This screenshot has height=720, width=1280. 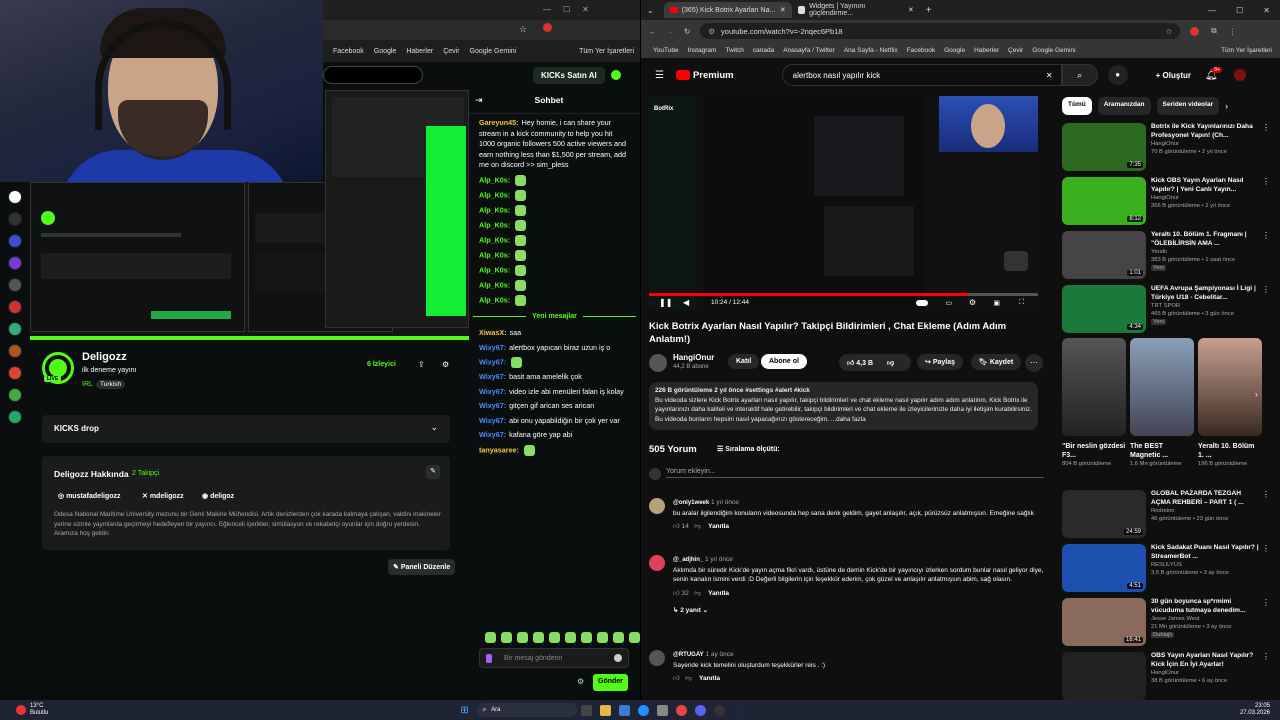 What do you see at coordinates (856, 10) in the screenshot?
I see `tab-widgets: Widgets | Yayınını güçlendirme... ✕` at bounding box center [856, 10].